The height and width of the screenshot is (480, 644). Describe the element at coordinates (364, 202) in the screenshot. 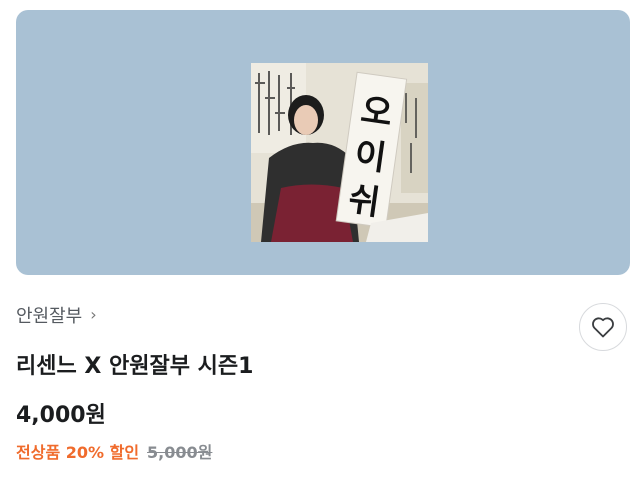

I see `svg-text: 쉬` at that location.